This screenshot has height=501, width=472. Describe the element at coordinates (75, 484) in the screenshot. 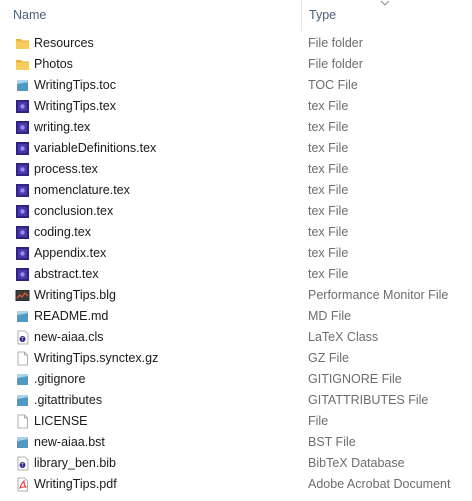

I see `file-name: WritingTips.pdf` at that location.